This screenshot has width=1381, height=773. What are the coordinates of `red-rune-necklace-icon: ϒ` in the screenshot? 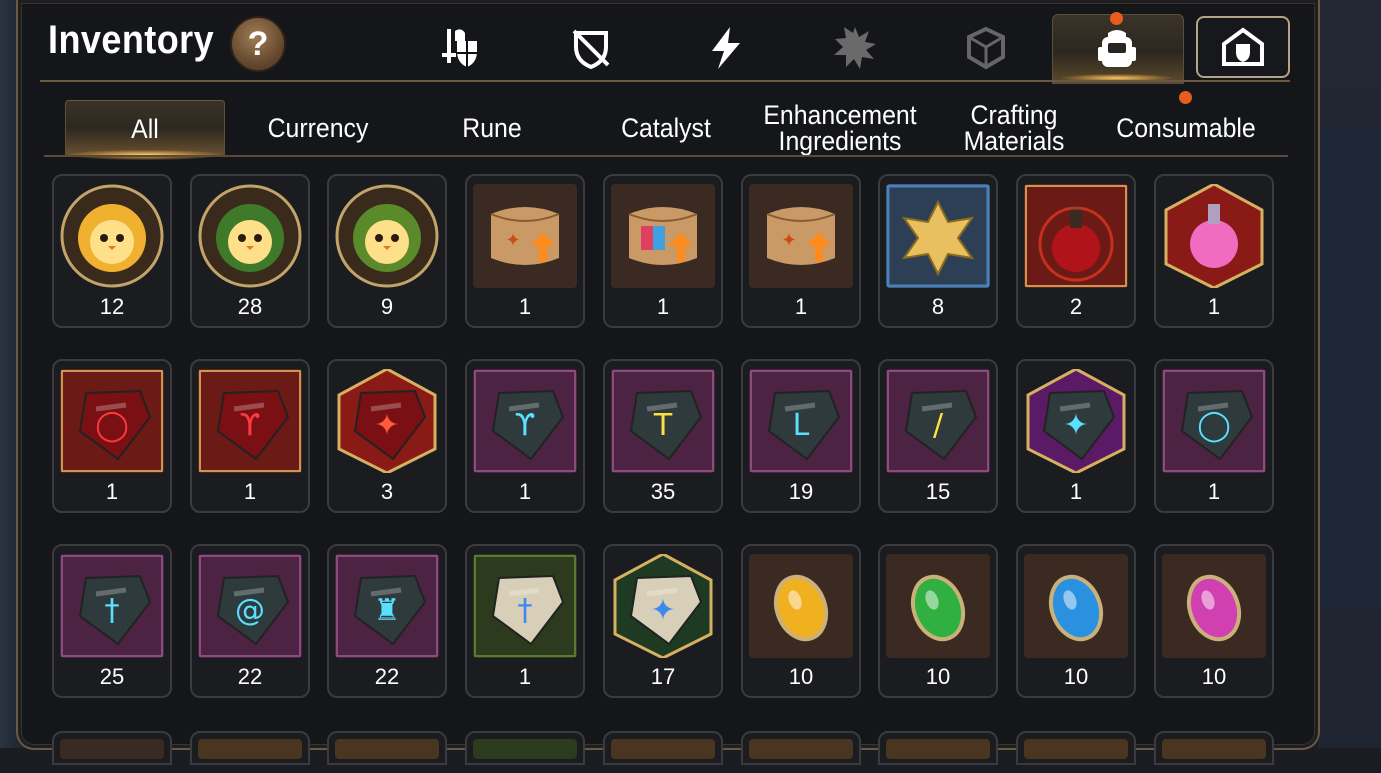 It's located at (250, 421).